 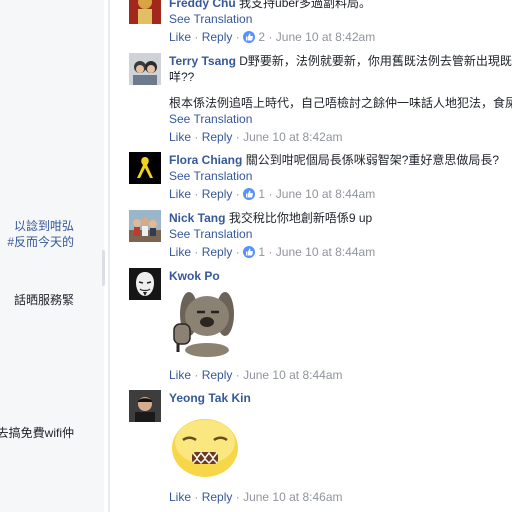 I want to click on comment-text-para2: 根本係法例追唔上時代，自己唔檢討之餘仲一味話人地犯法，食屎, so click(x=340, y=103).